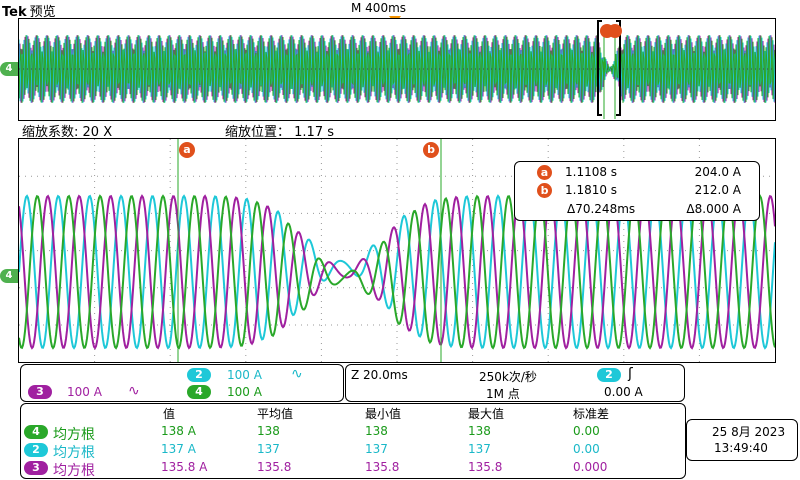 This screenshot has width=800, height=480. What do you see at coordinates (379, 375) in the screenshot?
I see `zoom-timebase: Z 20.0ms` at bounding box center [379, 375].